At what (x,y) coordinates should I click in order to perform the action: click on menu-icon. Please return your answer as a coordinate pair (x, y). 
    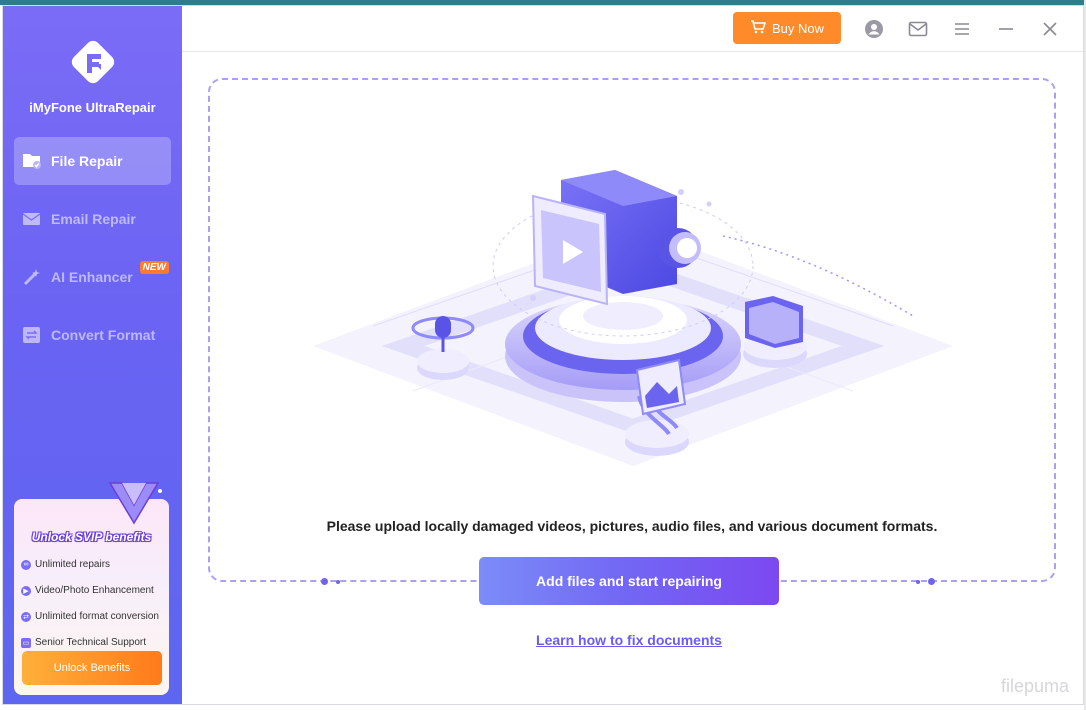
    Looking at the image, I should click on (962, 29).